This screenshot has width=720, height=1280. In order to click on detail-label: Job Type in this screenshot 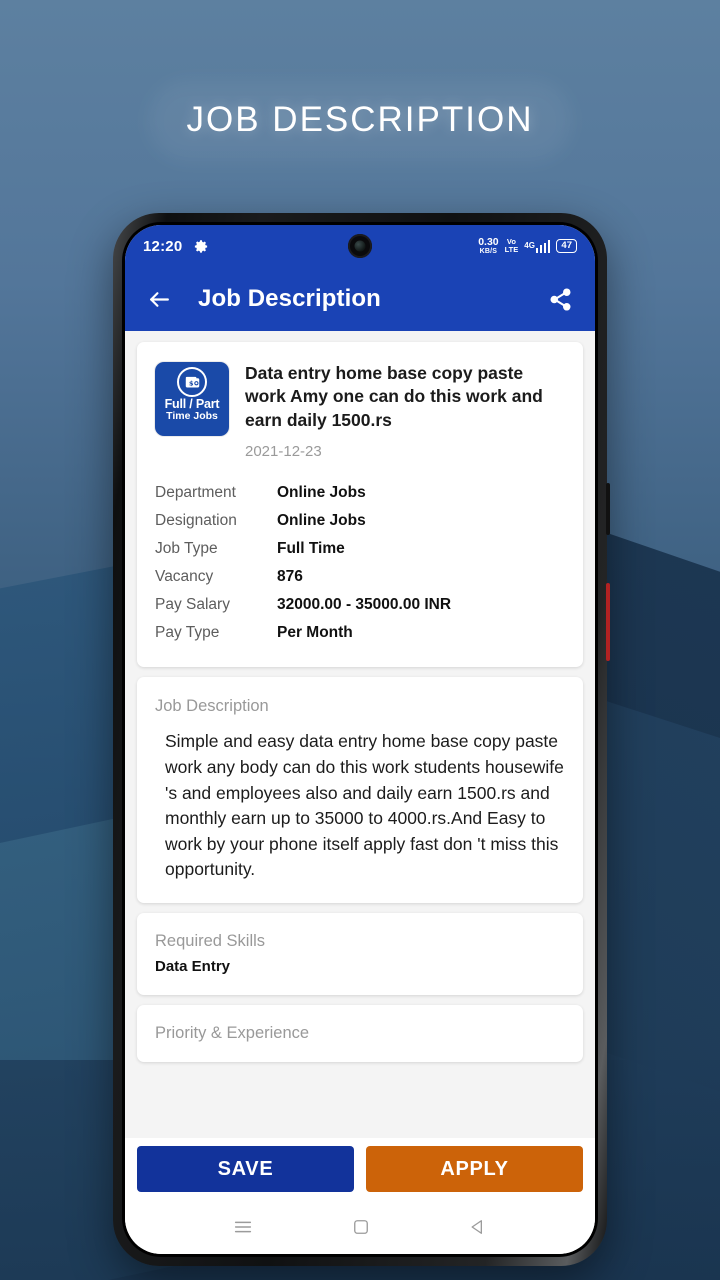, I will do `click(186, 549)`.